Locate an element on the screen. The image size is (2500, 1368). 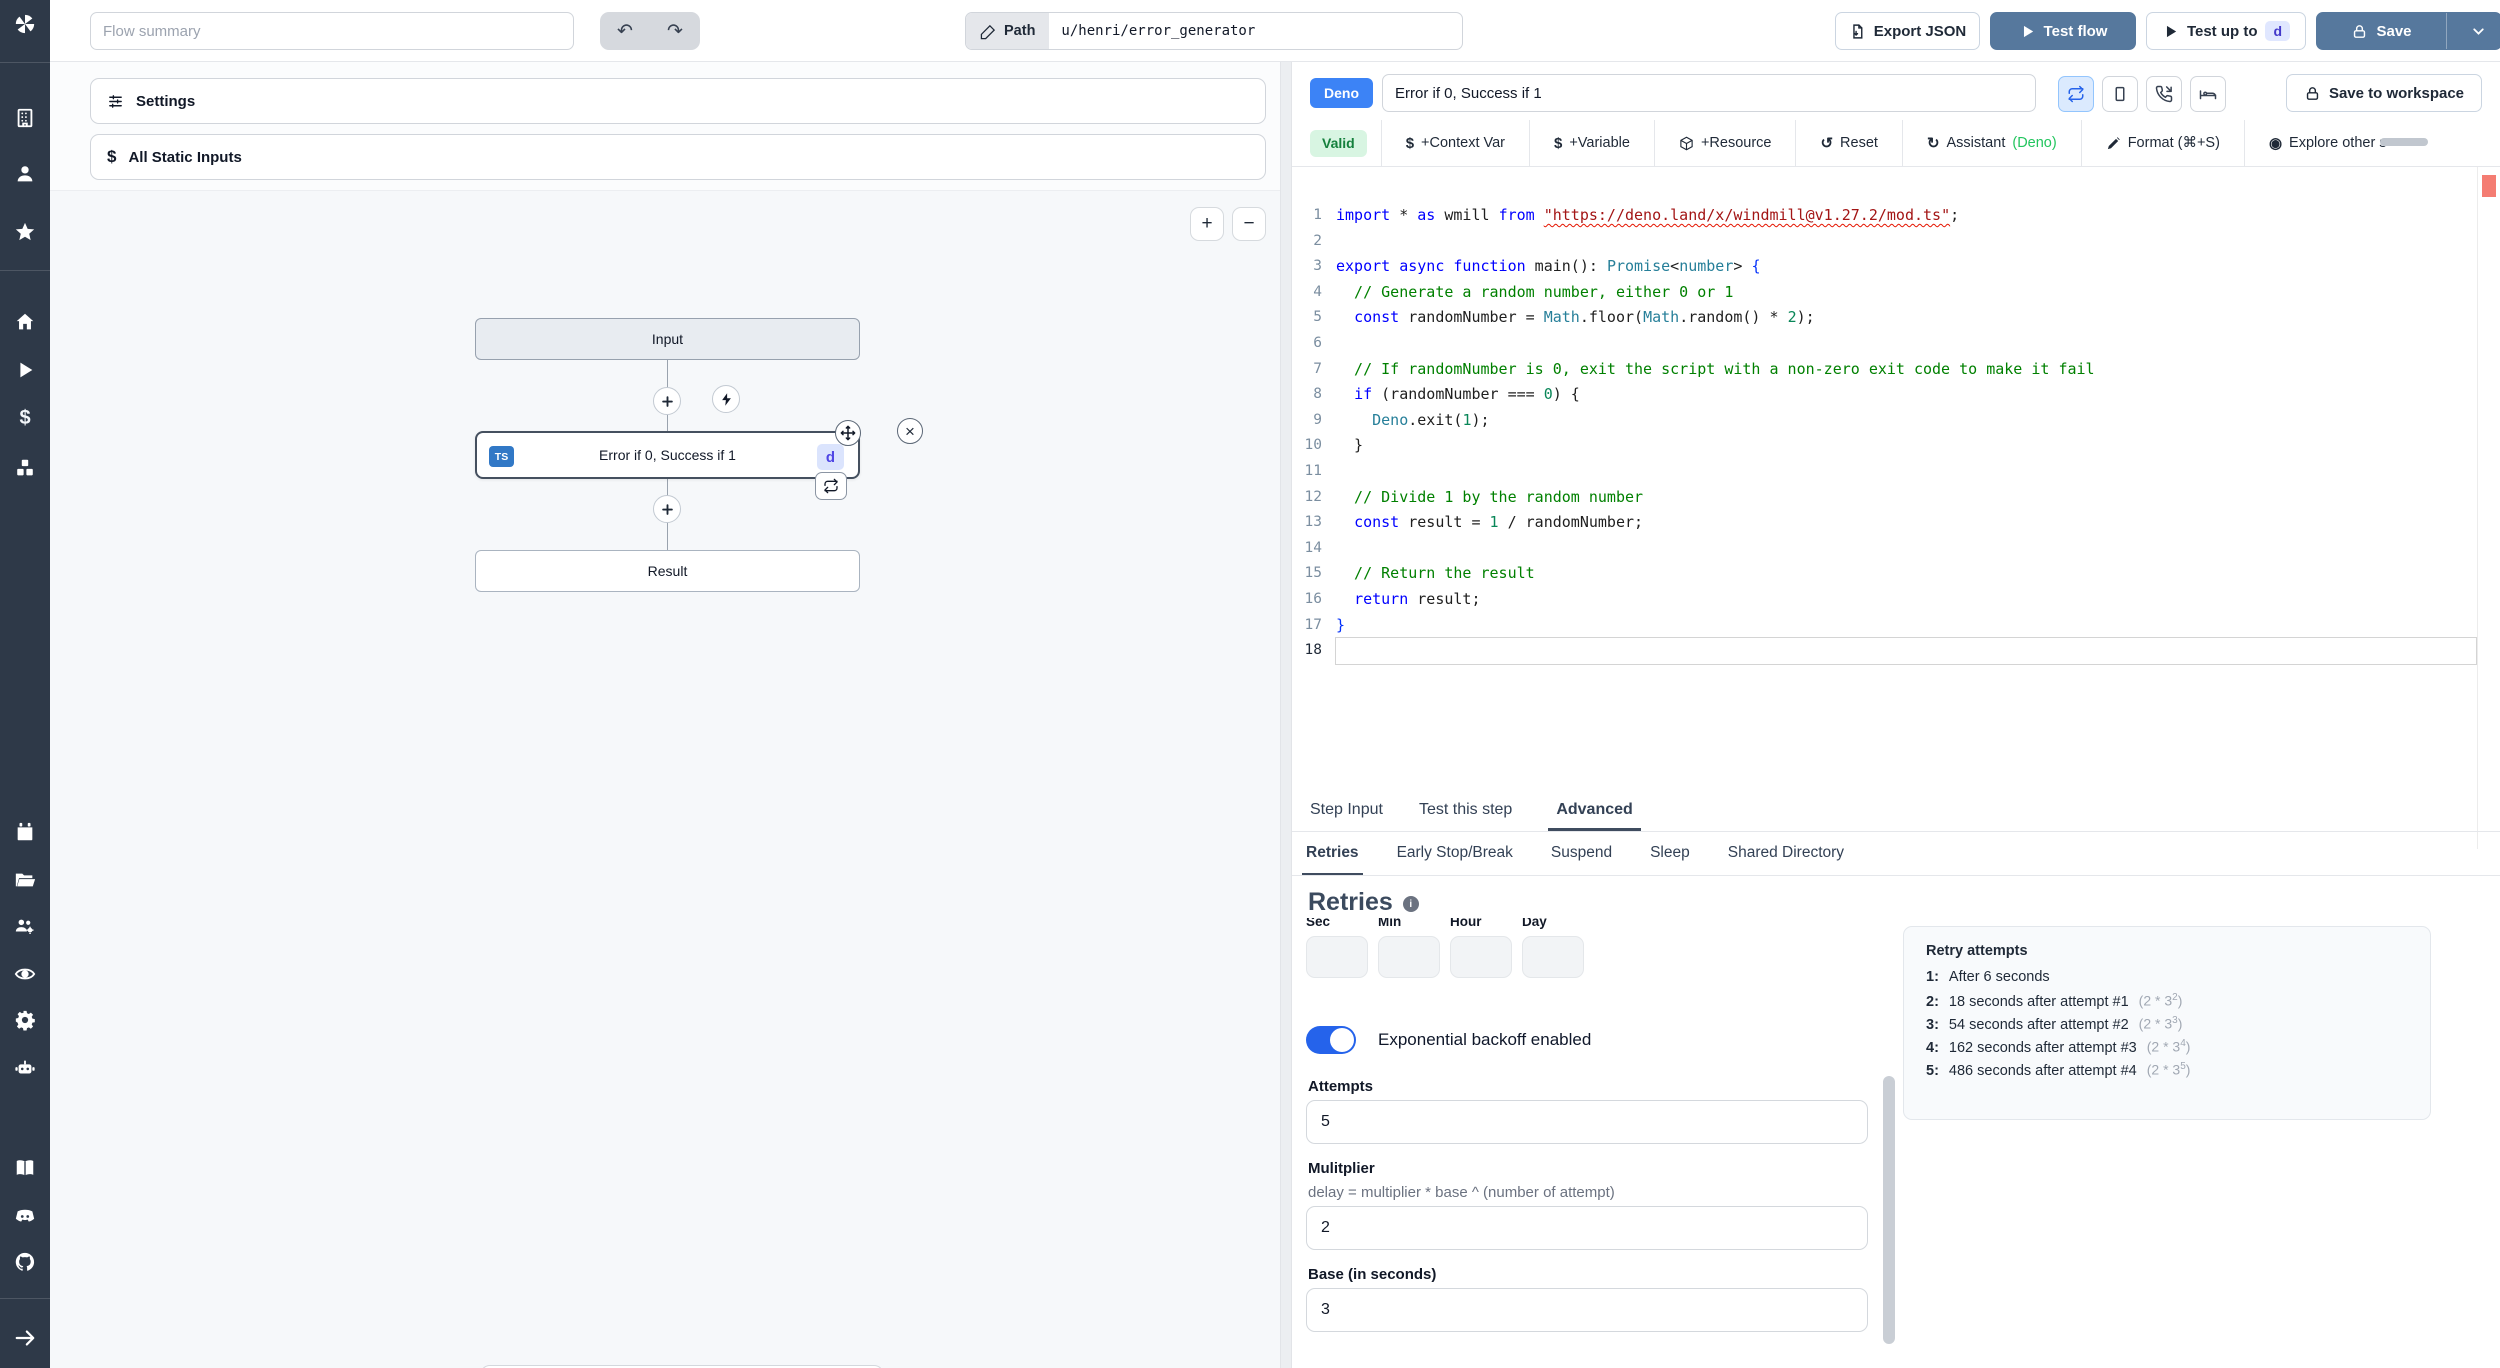
attempts-input is located at coordinates (1587, 1122).